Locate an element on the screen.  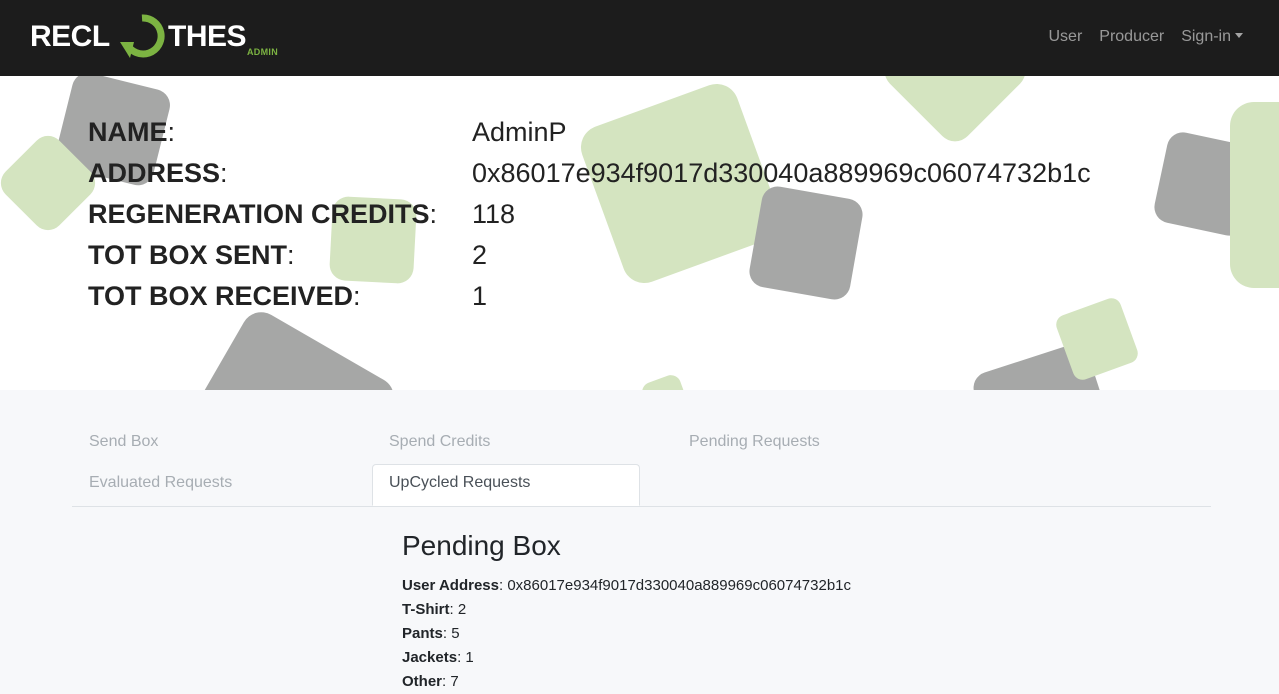
field-tshirt: T-Shirt: 2 is located at coordinates (434, 609).